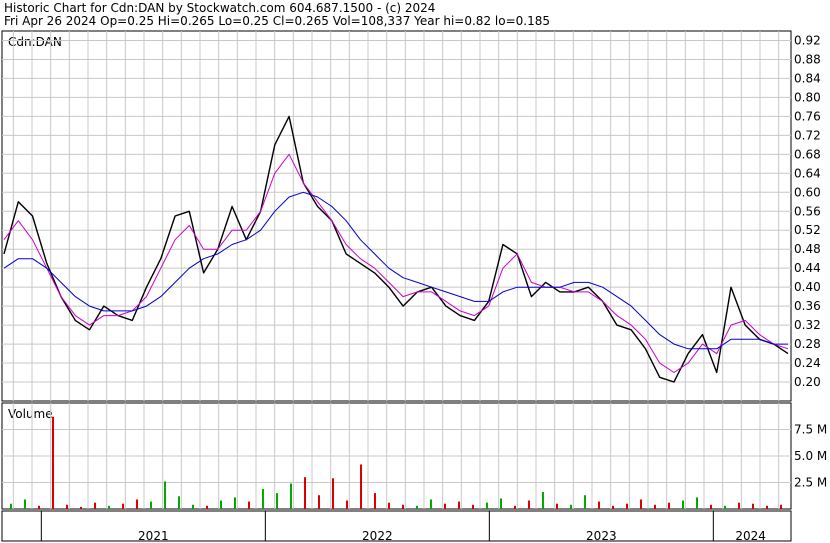 This screenshot has width=830, height=543. What do you see at coordinates (807, 363) in the screenshot?
I see `price-tick-label: 0.24` at bounding box center [807, 363].